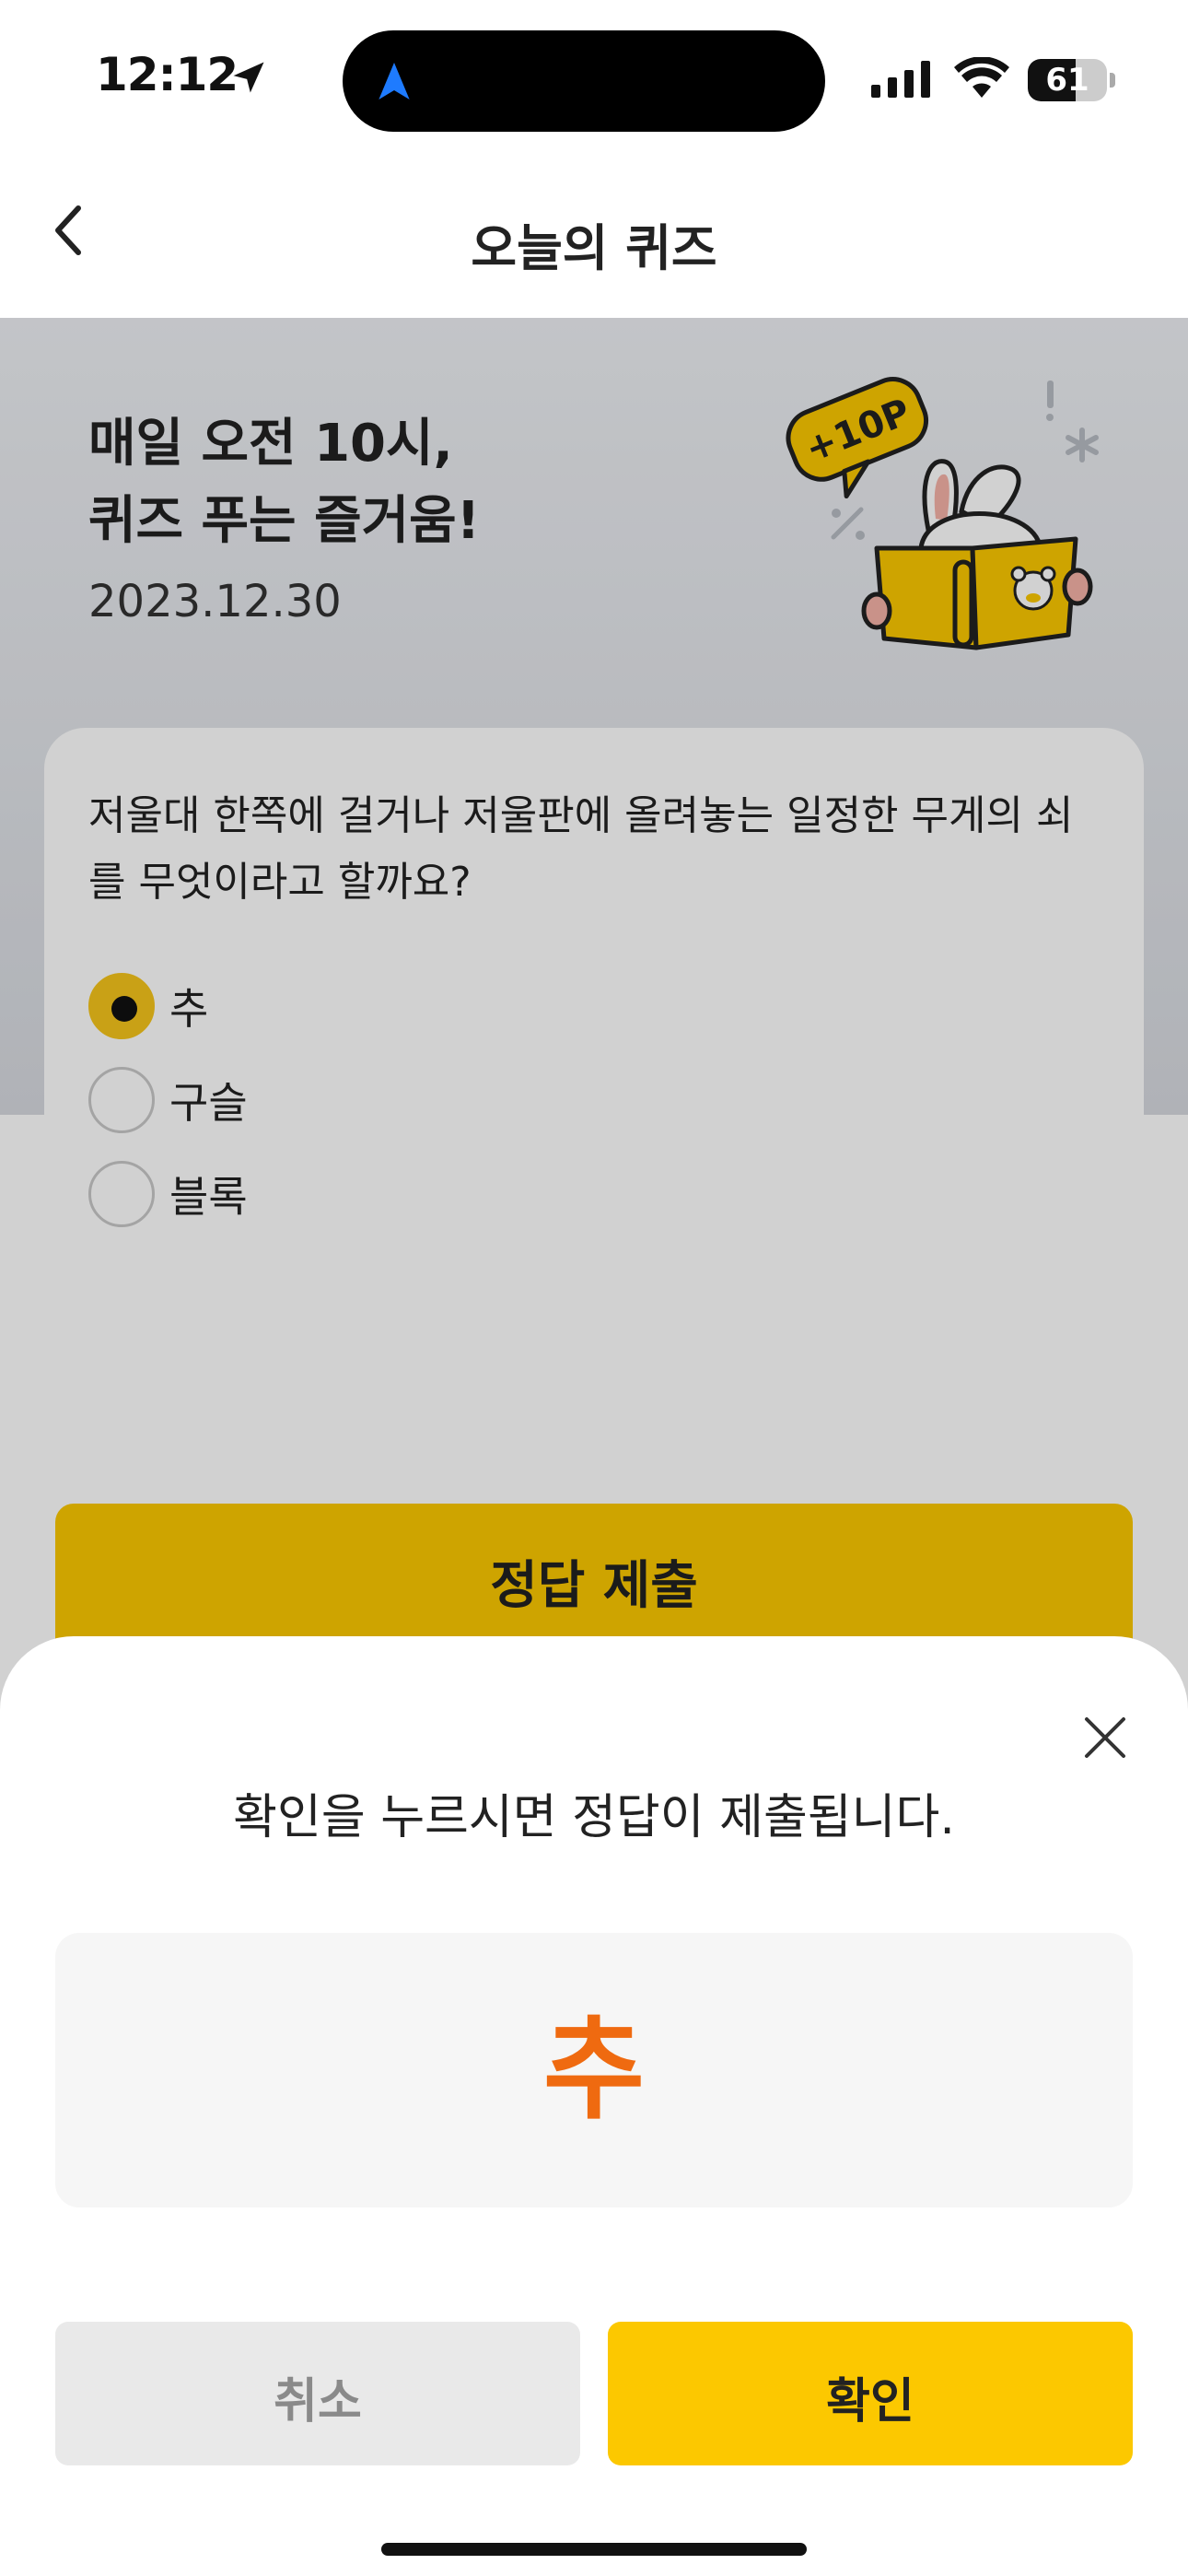 This screenshot has height=2576, width=1188. I want to click on dynamic-island, so click(584, 81).